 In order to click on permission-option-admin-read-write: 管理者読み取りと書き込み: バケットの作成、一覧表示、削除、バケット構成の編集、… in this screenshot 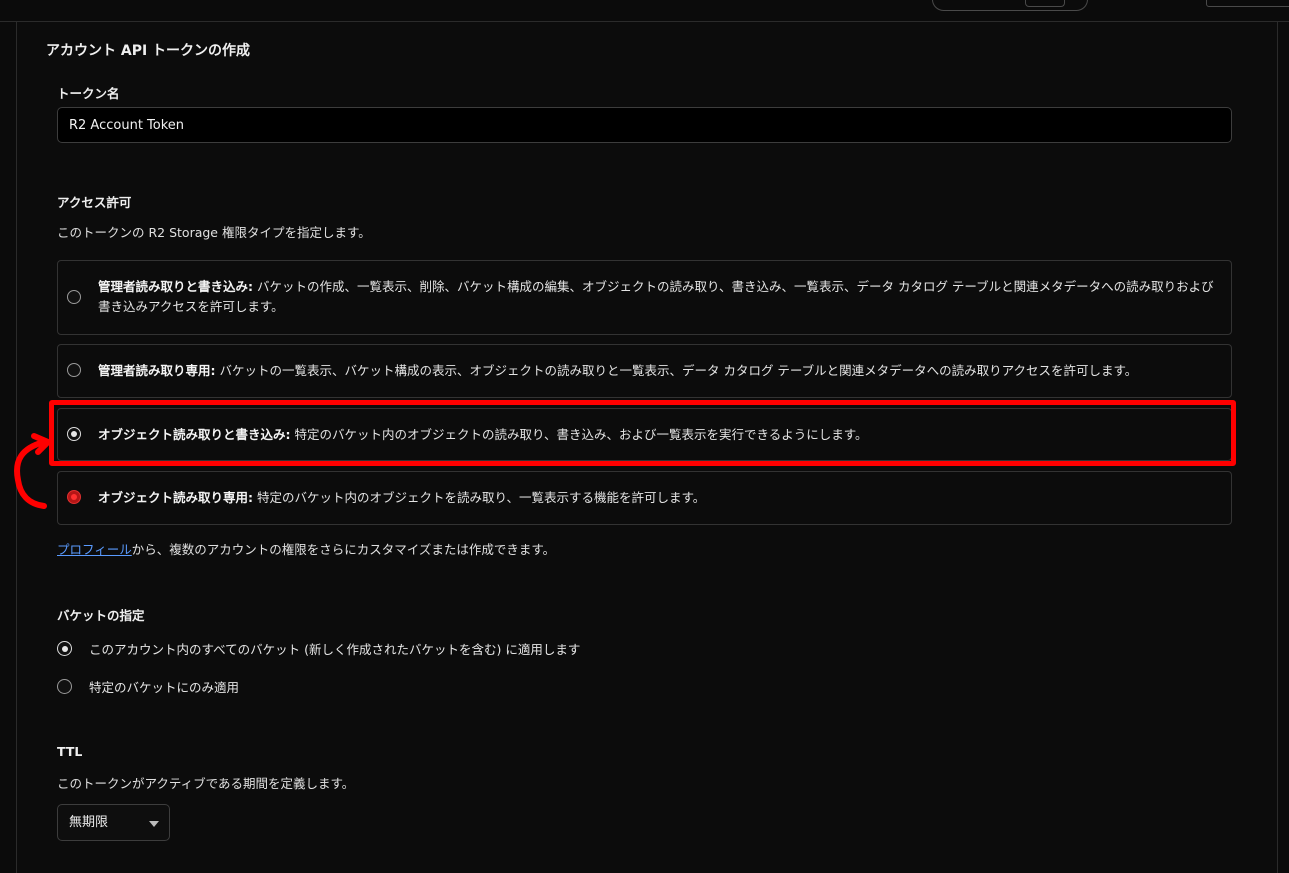, I will do `click(644, 297)`.